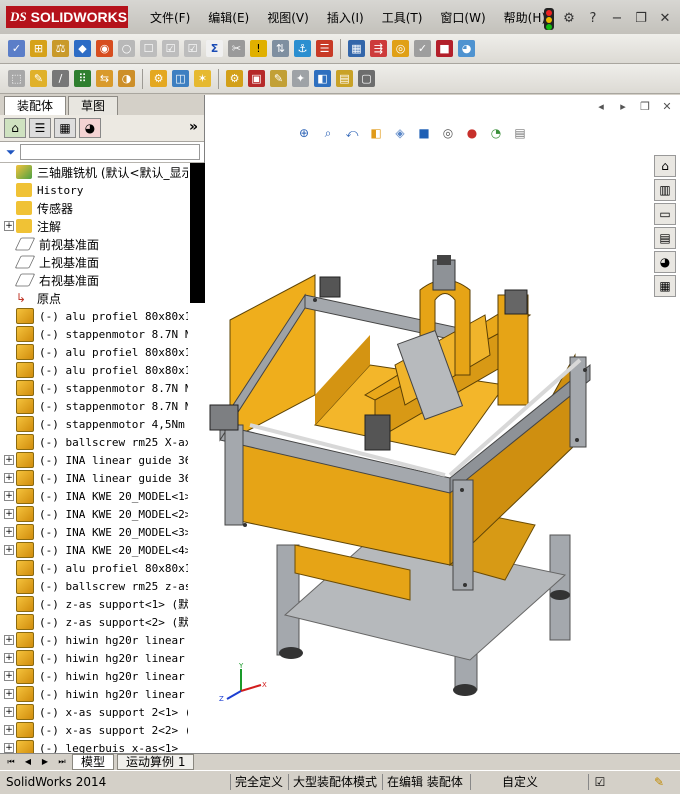 This screenshot has width=680, height=794. I want to click on assembly-features-icon: ⚙, so click(158, 78).